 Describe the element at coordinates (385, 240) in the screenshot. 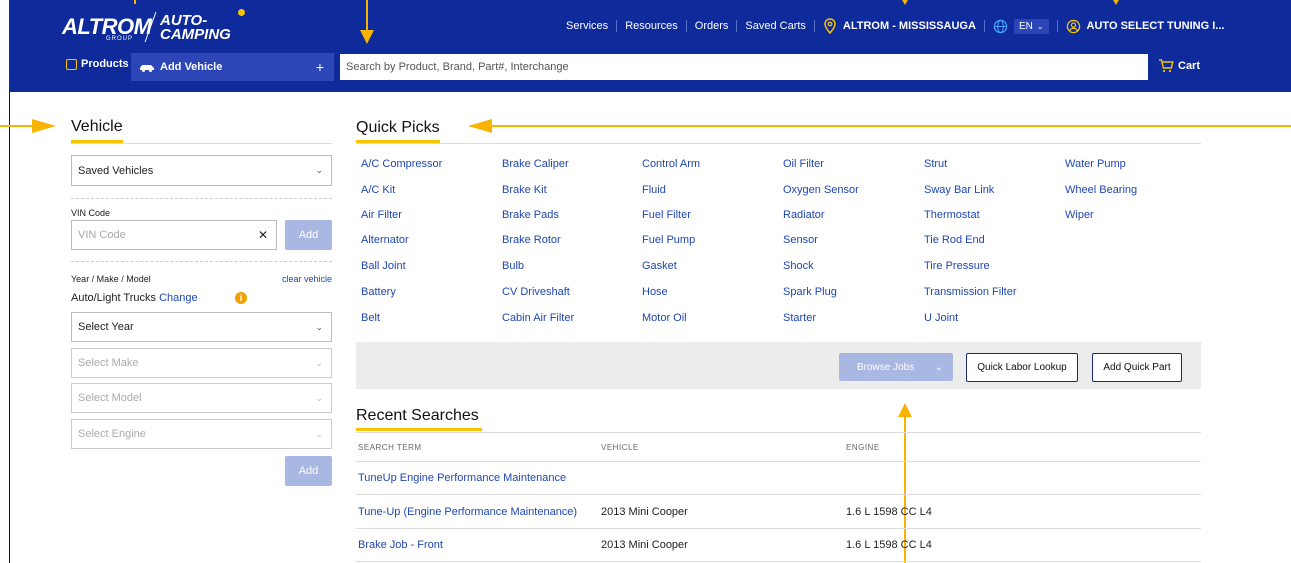

I see `quick-pick-link: Alternator` at that location.